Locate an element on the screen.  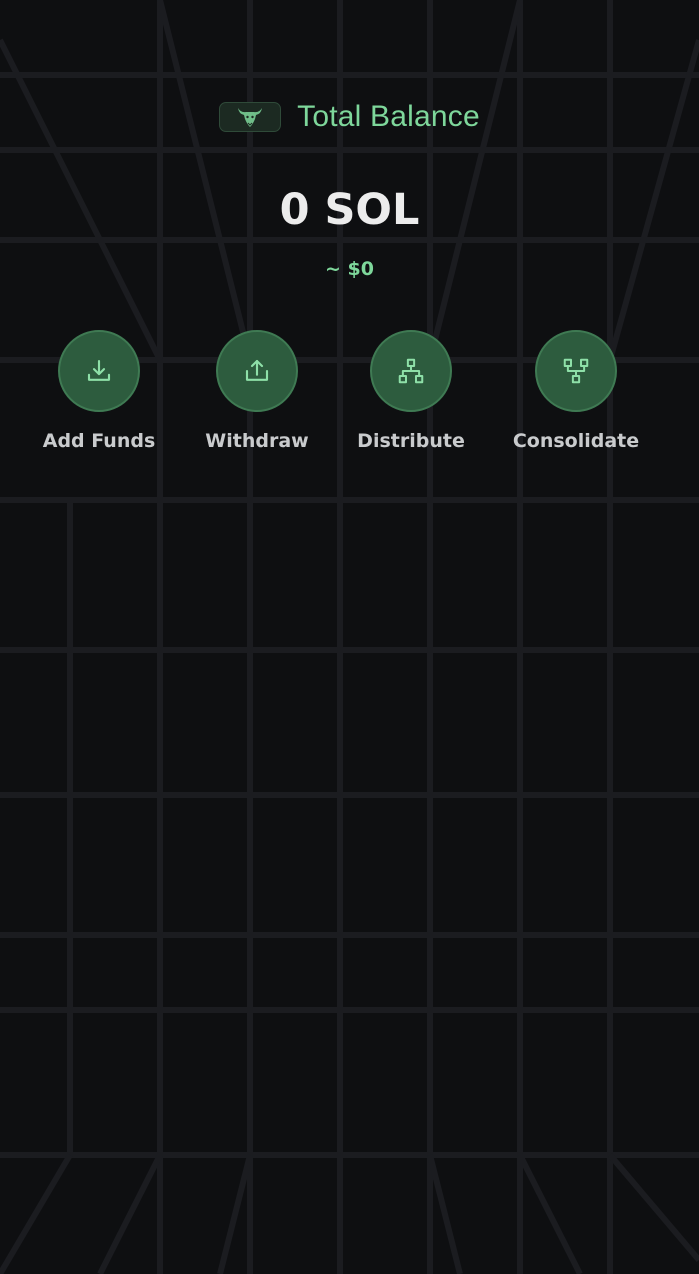
add-funds-button is located at coordinates (99, 371).